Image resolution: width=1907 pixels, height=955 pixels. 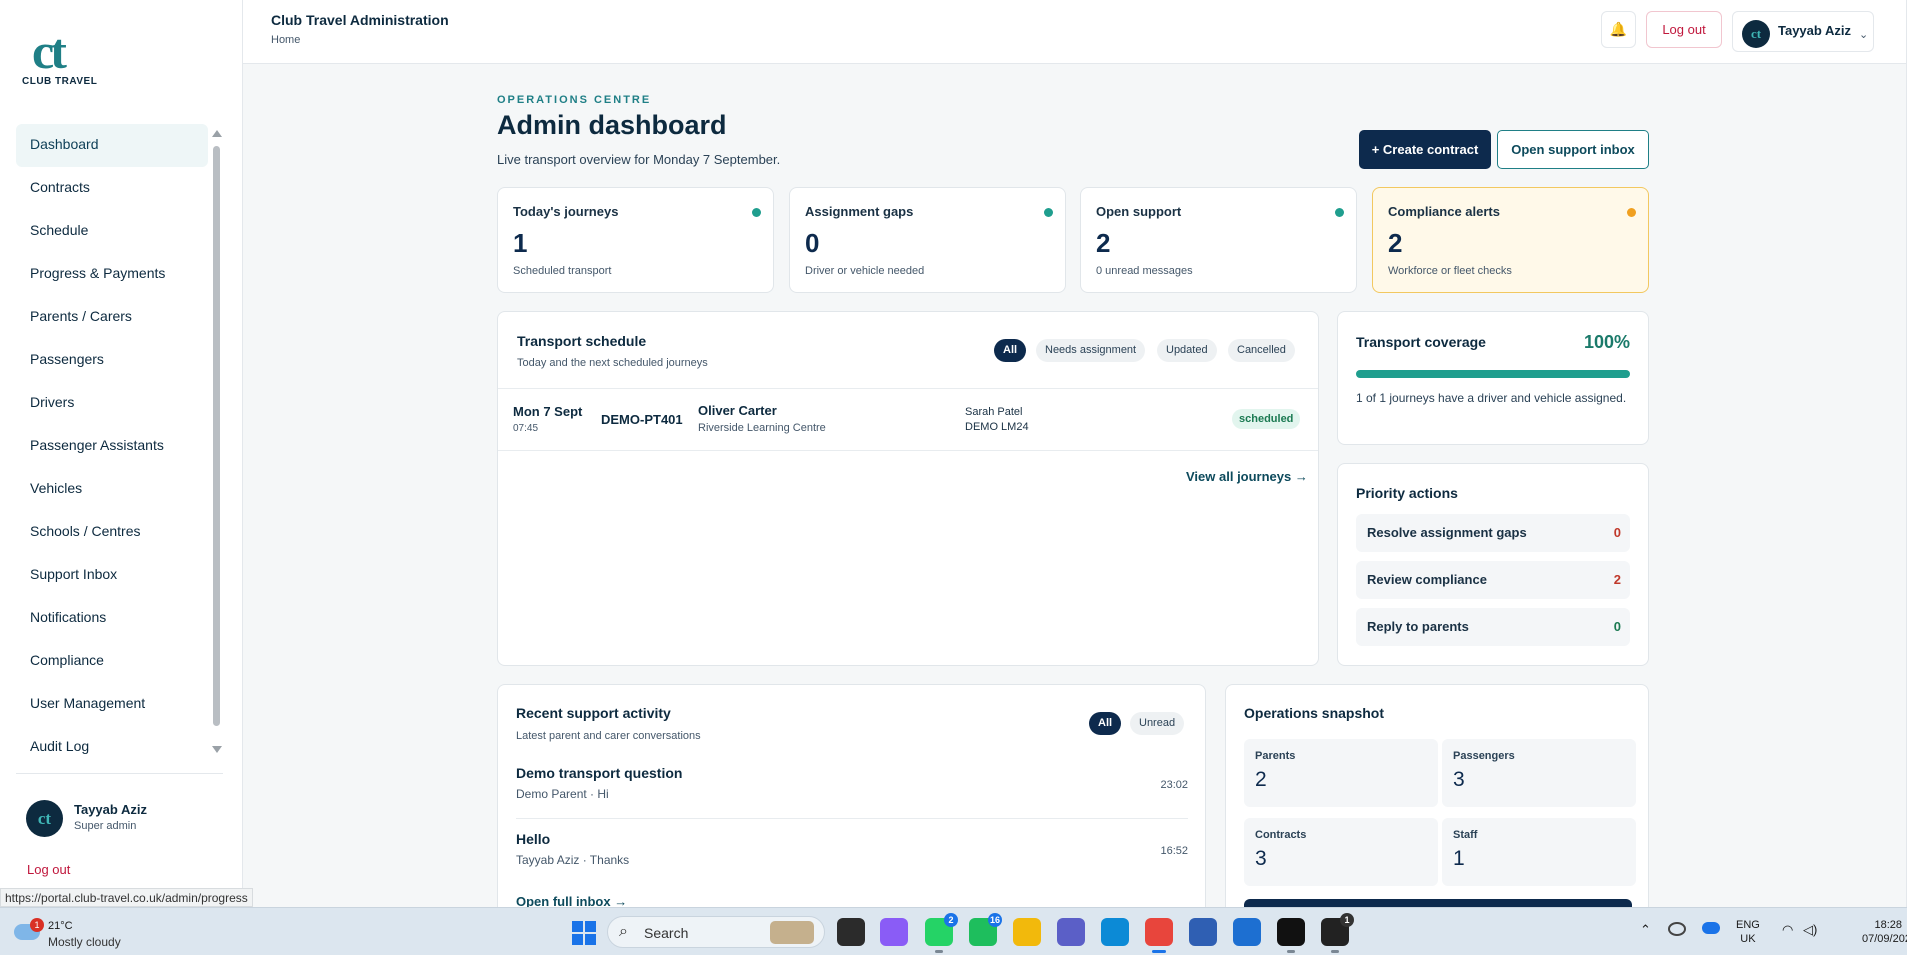 What do you see at coordinates (1493, 627) in the screenshot?
I see `priority-action-row: Reply to parents 0` at bounding box center [1493, 627].